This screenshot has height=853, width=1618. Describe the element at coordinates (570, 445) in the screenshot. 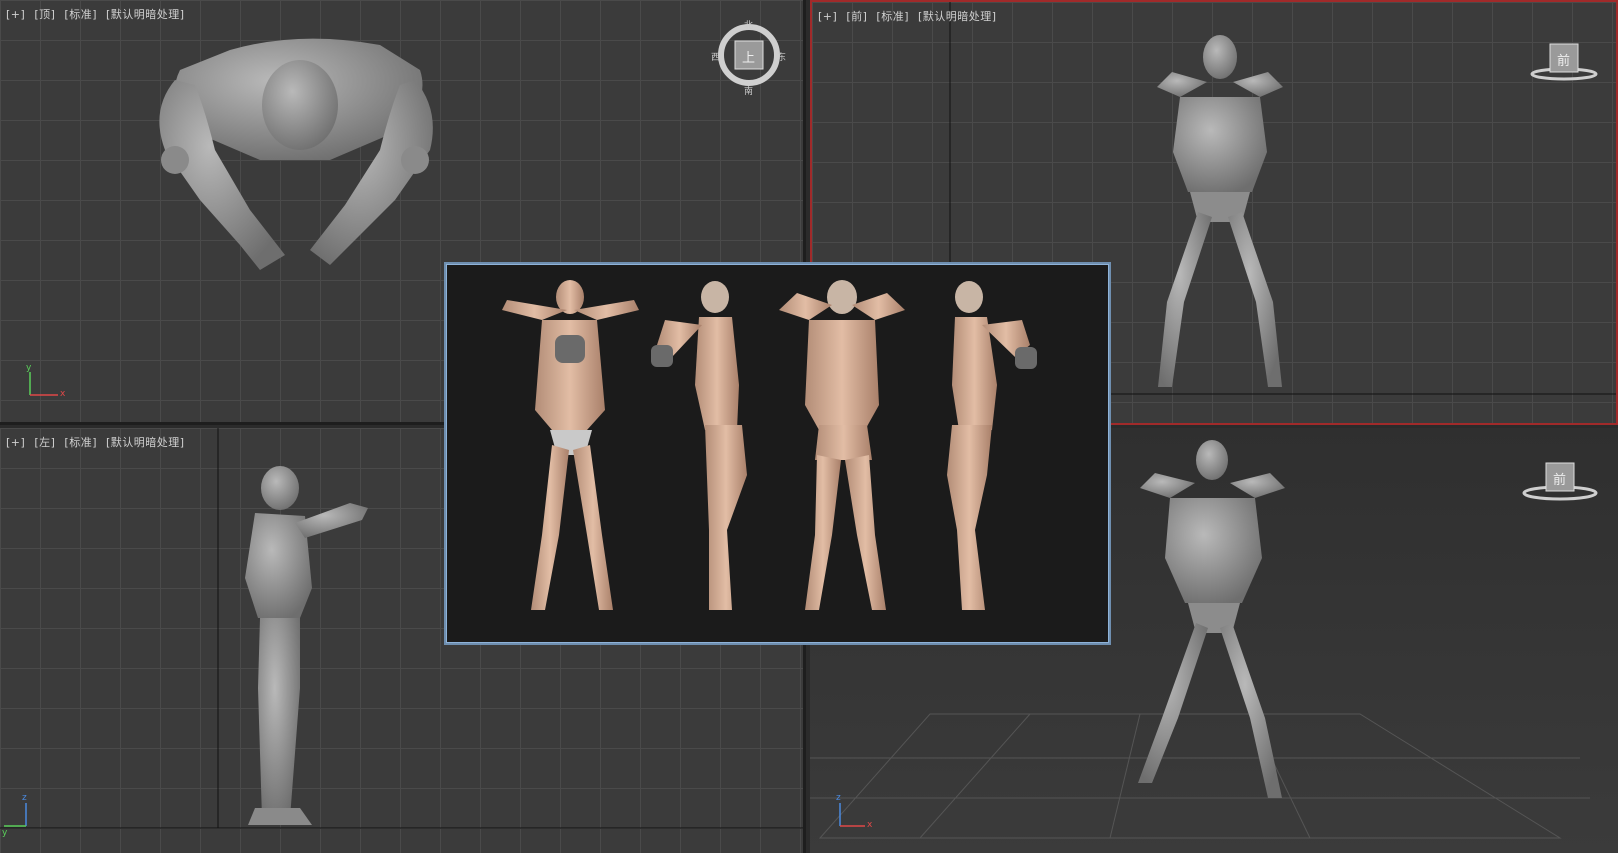

I see `reference-figure-front` at that location.